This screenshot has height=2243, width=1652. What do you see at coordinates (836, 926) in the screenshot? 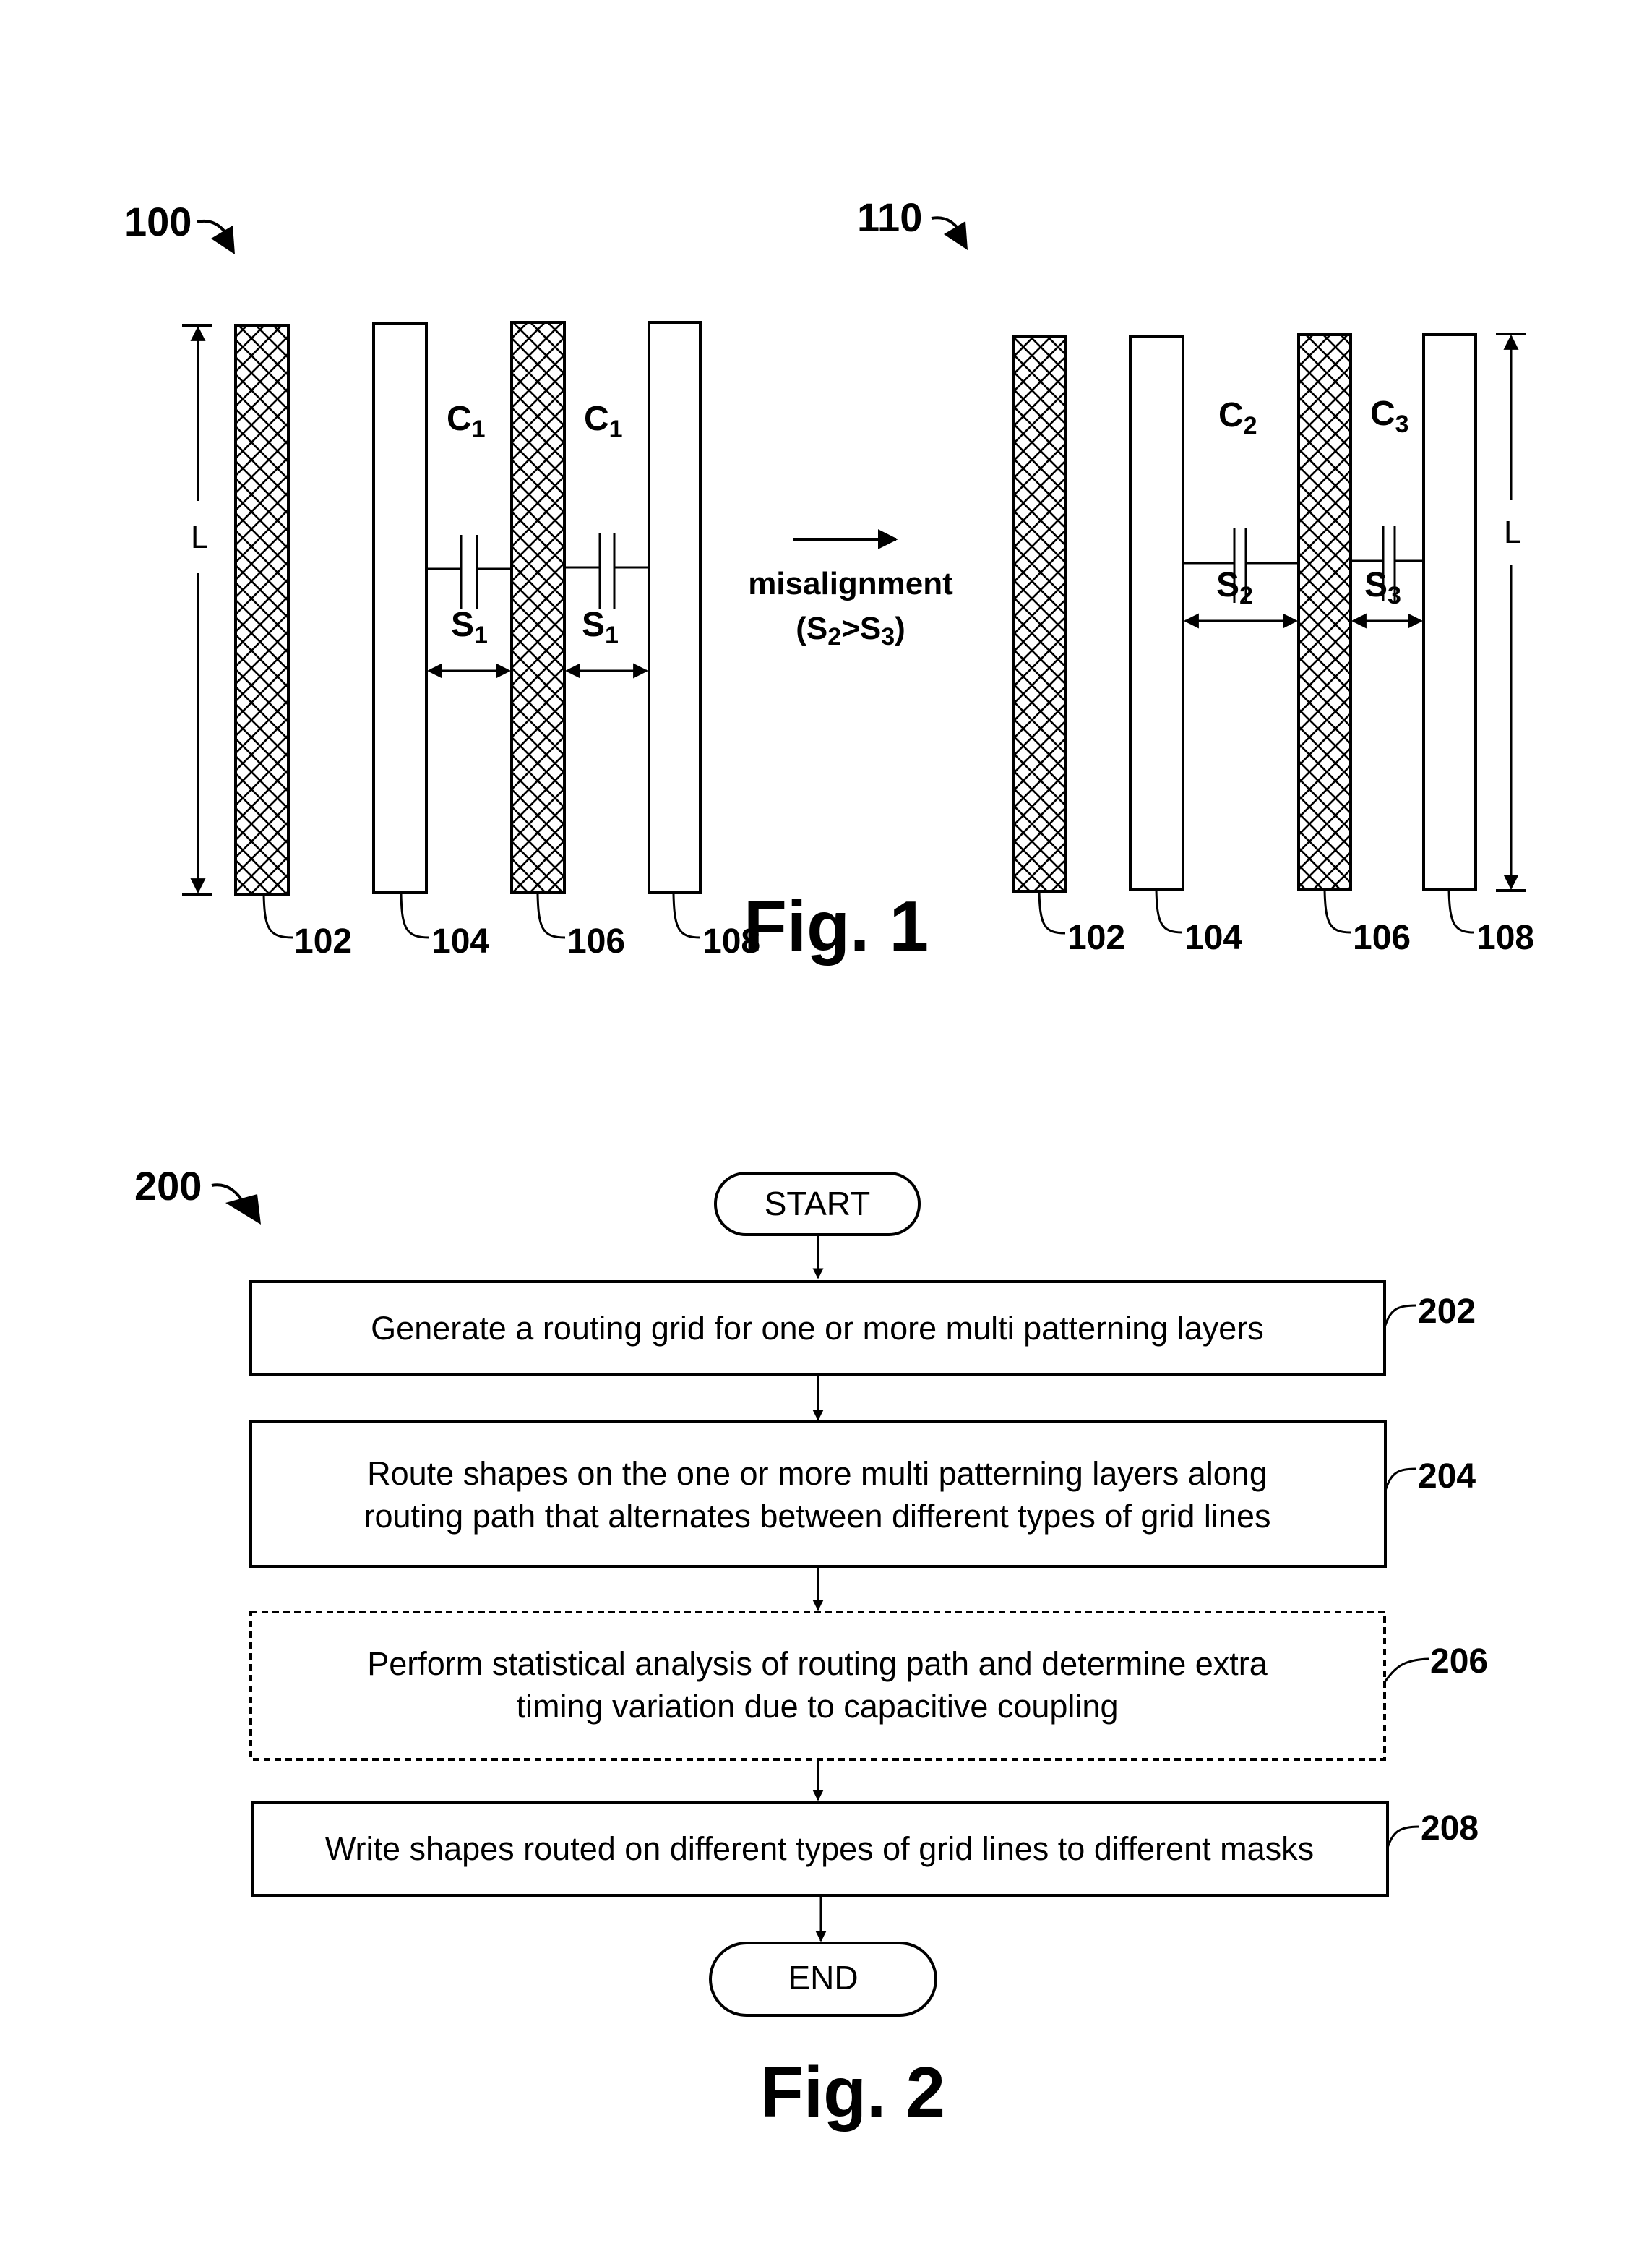
I see `figure-1-caption: Fig. 1` at bounding box center [836, 926].